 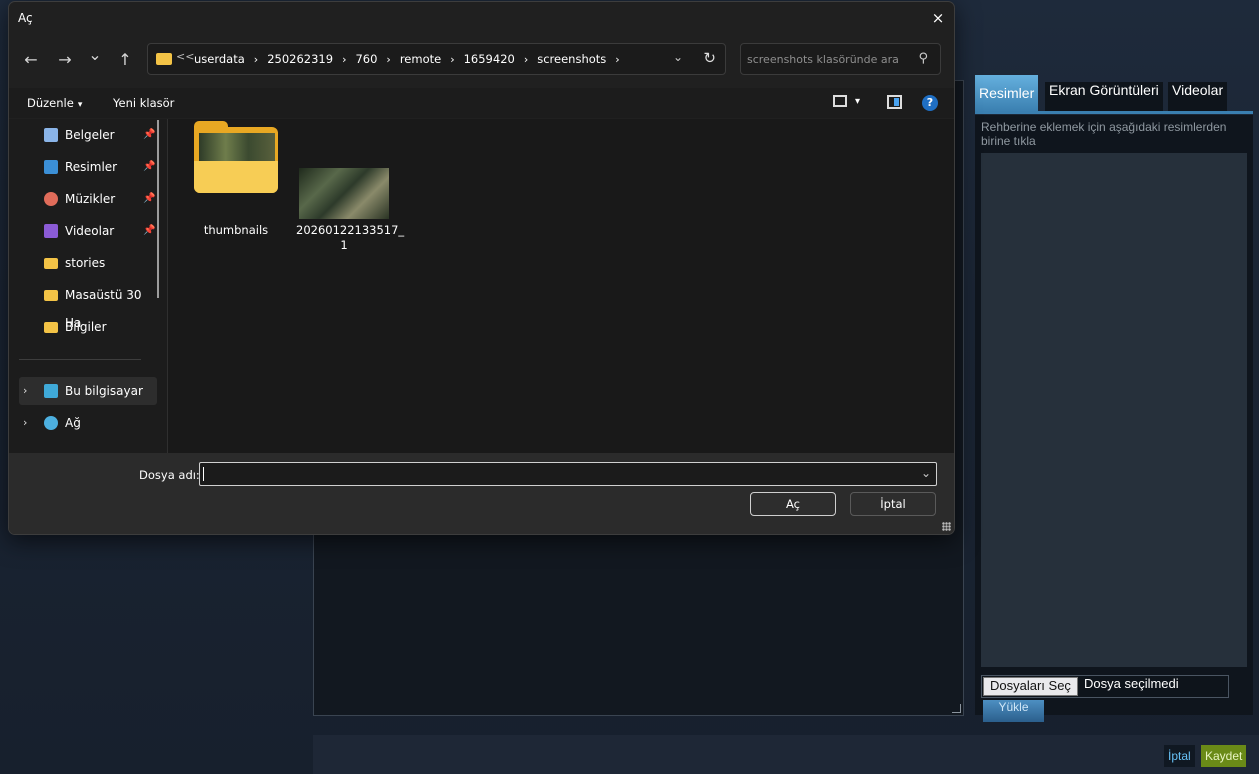 What do you see at coordinates (95, 55) in the screenshot?
I see `recent-locations-chevron-icon: ⌄` at bounding box center [95, 55].